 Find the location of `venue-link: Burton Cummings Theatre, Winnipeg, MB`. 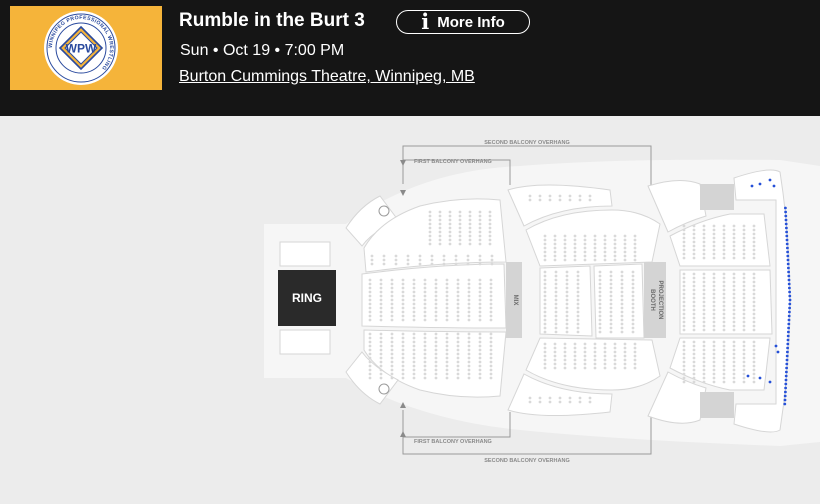

venue-link: Burton Cummings Theatre, Winnipeg, MB is located at coordinates (327, 77).